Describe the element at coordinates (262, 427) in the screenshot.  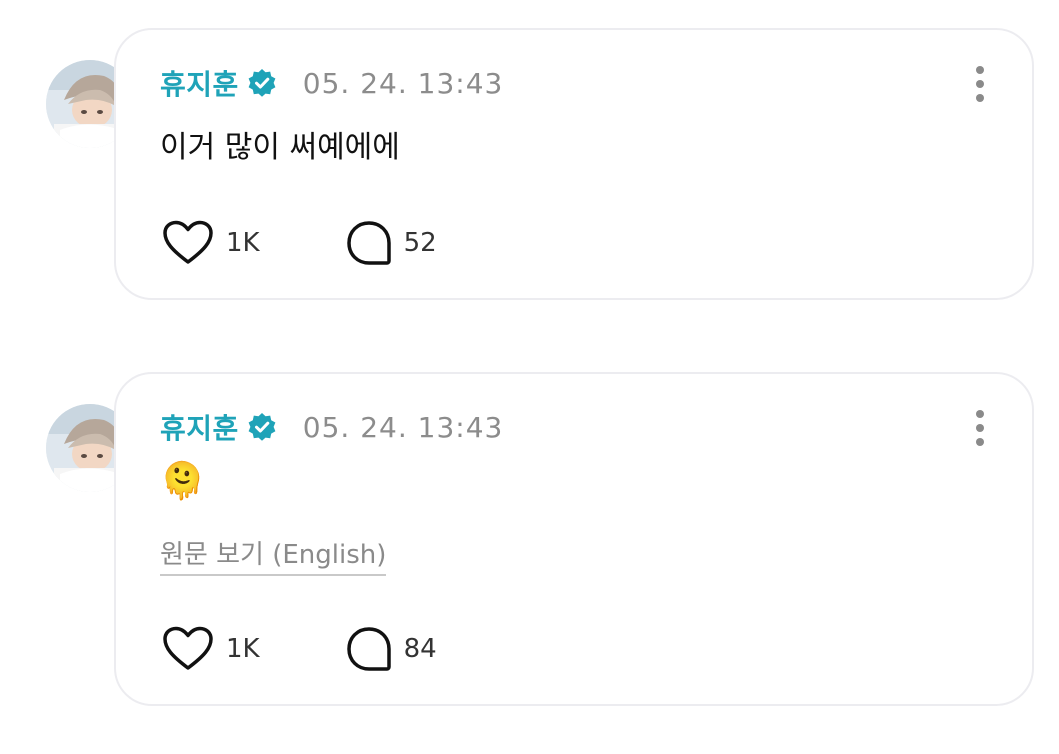
I see `verified-badge-icon` at that location.